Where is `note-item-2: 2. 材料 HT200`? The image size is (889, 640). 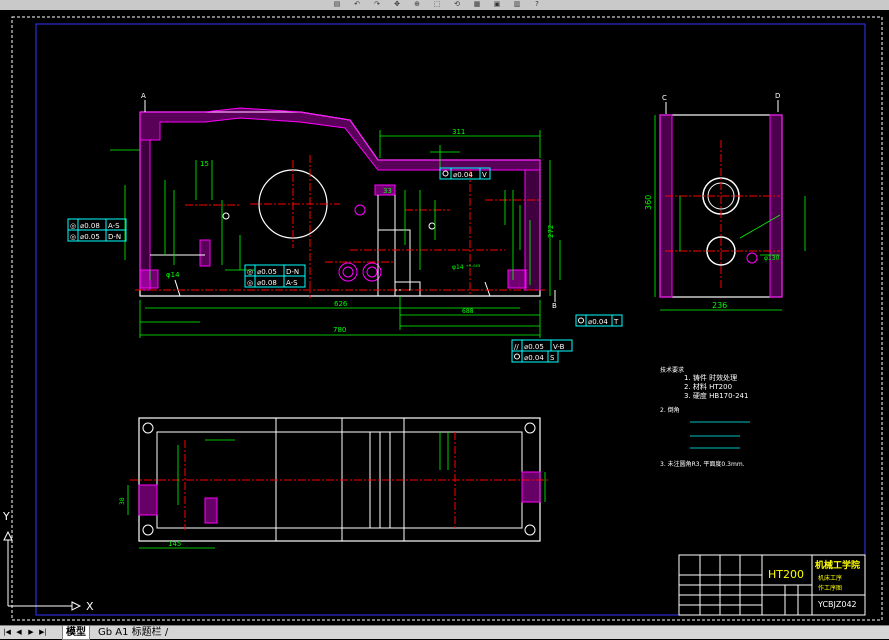 note-item-2: 2. 材料 HT200 is located at coordinates (708, 386).